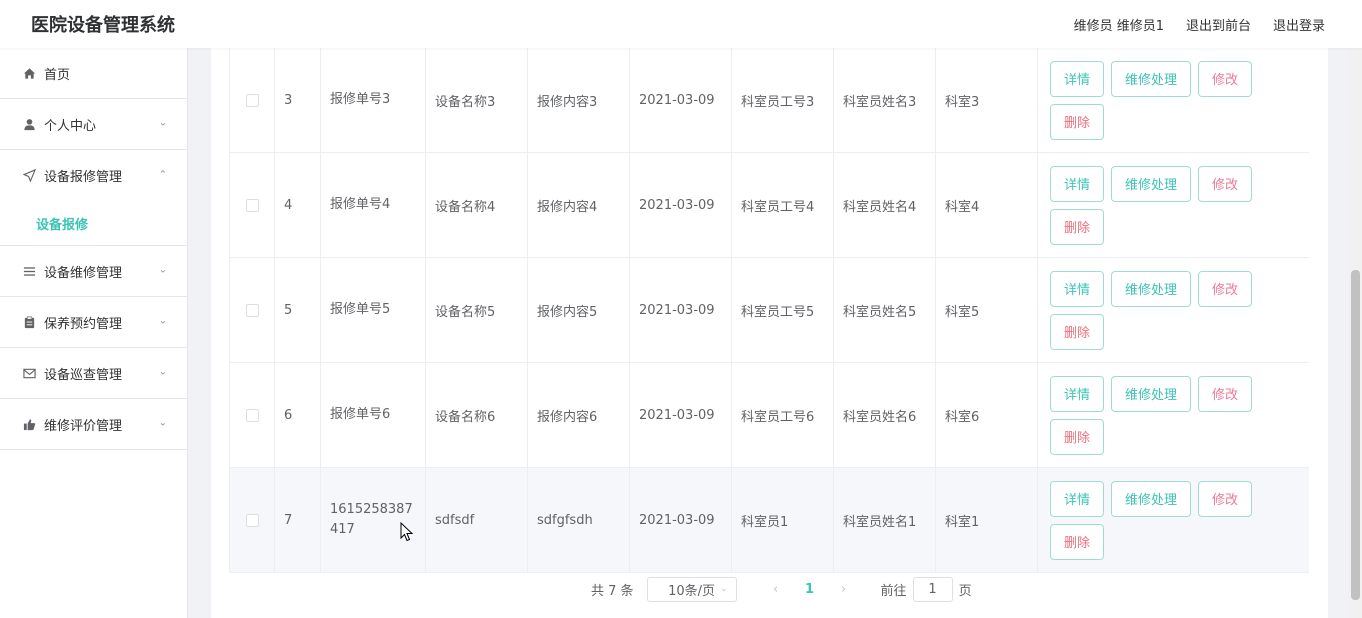 This screenshot has height=618, width=1362. Describe the element at coordinates (29, 271) in the screenshot. I see `list-icon` at that location.